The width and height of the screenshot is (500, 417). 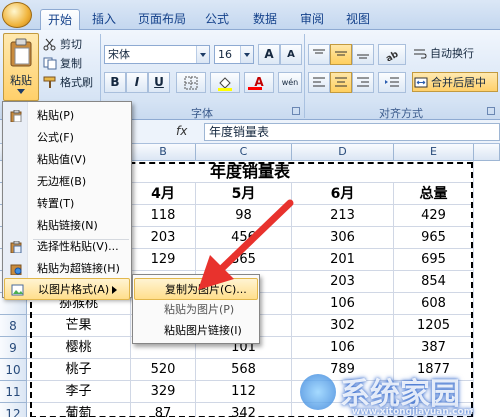 I want to click on menu-item-no-borders: 无边框(B), so click(x=67, y=182).